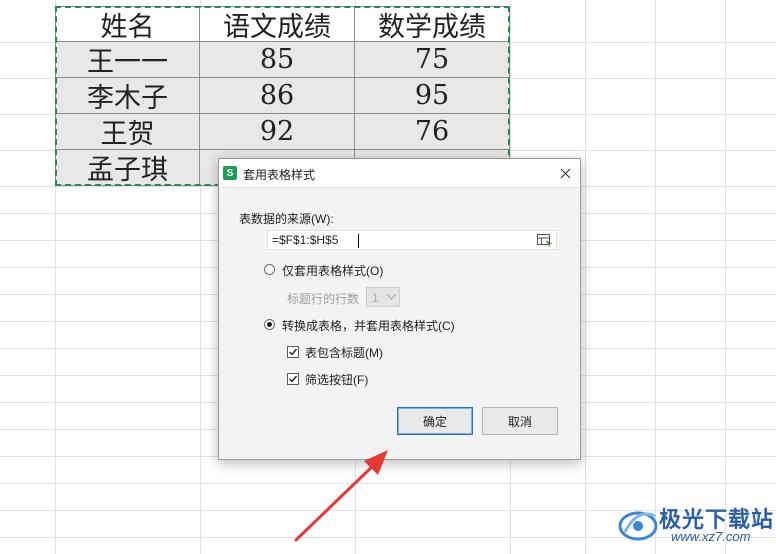  What do you see at coordinates (638, 526) in the screenshot?
I see `site-logo-icon` at bounding box center [638, 526].